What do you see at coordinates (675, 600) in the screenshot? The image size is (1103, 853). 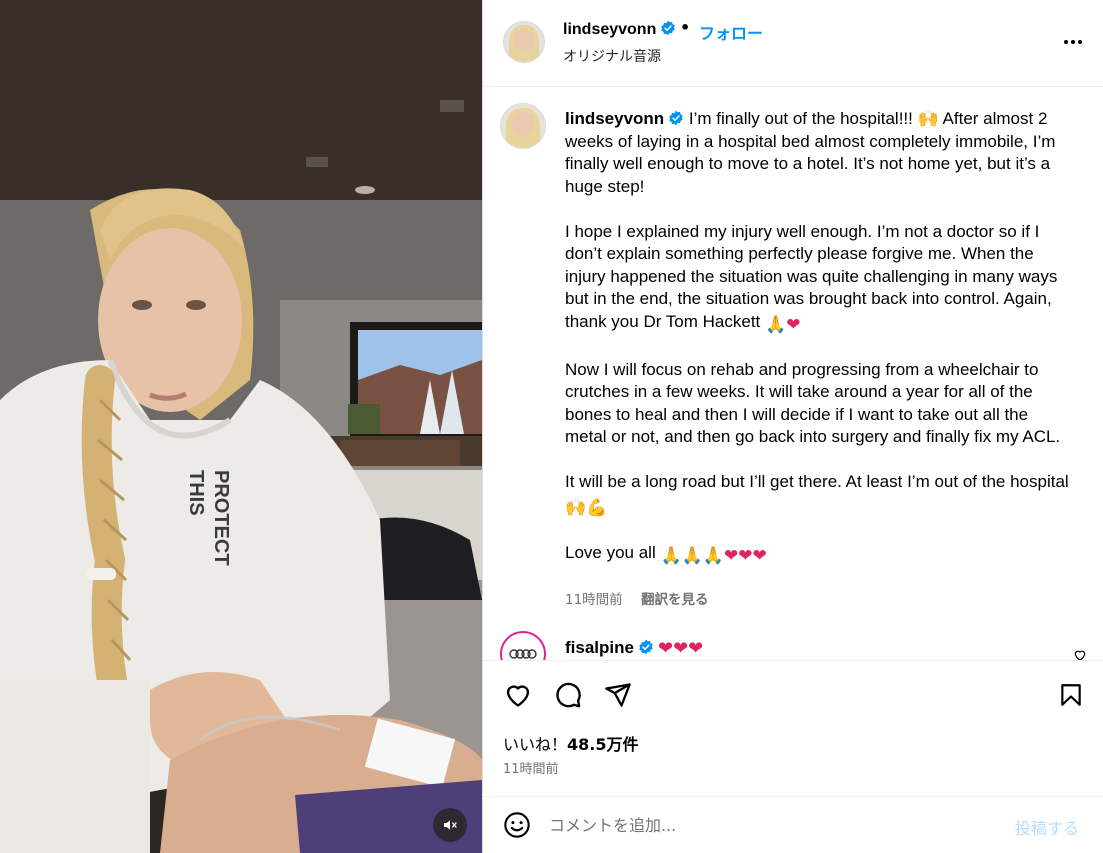 I see `see-translation-button: 翻訳を見る` at bounding box center [675, 600].